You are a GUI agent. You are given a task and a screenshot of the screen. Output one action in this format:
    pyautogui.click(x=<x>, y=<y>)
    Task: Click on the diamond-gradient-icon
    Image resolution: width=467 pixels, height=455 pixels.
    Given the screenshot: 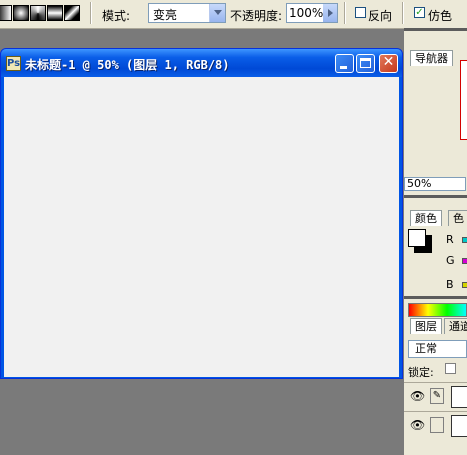 What is the action you would take?
    pyautogui.click(x=72, y=13)
    